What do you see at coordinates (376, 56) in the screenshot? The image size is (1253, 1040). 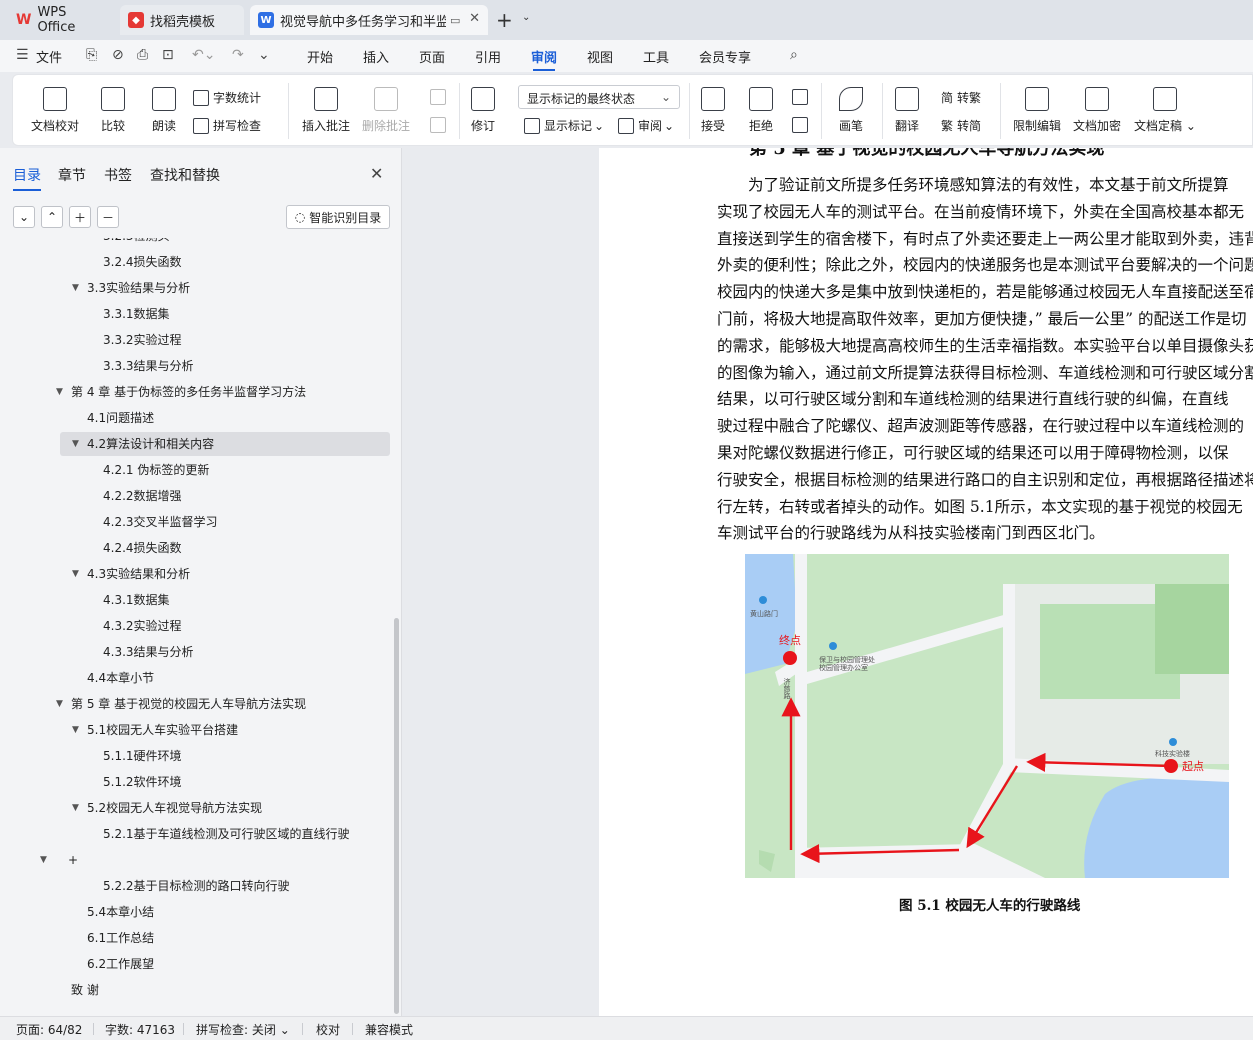 I see `menu-insert: 插入` at bounding box center [376, 56].